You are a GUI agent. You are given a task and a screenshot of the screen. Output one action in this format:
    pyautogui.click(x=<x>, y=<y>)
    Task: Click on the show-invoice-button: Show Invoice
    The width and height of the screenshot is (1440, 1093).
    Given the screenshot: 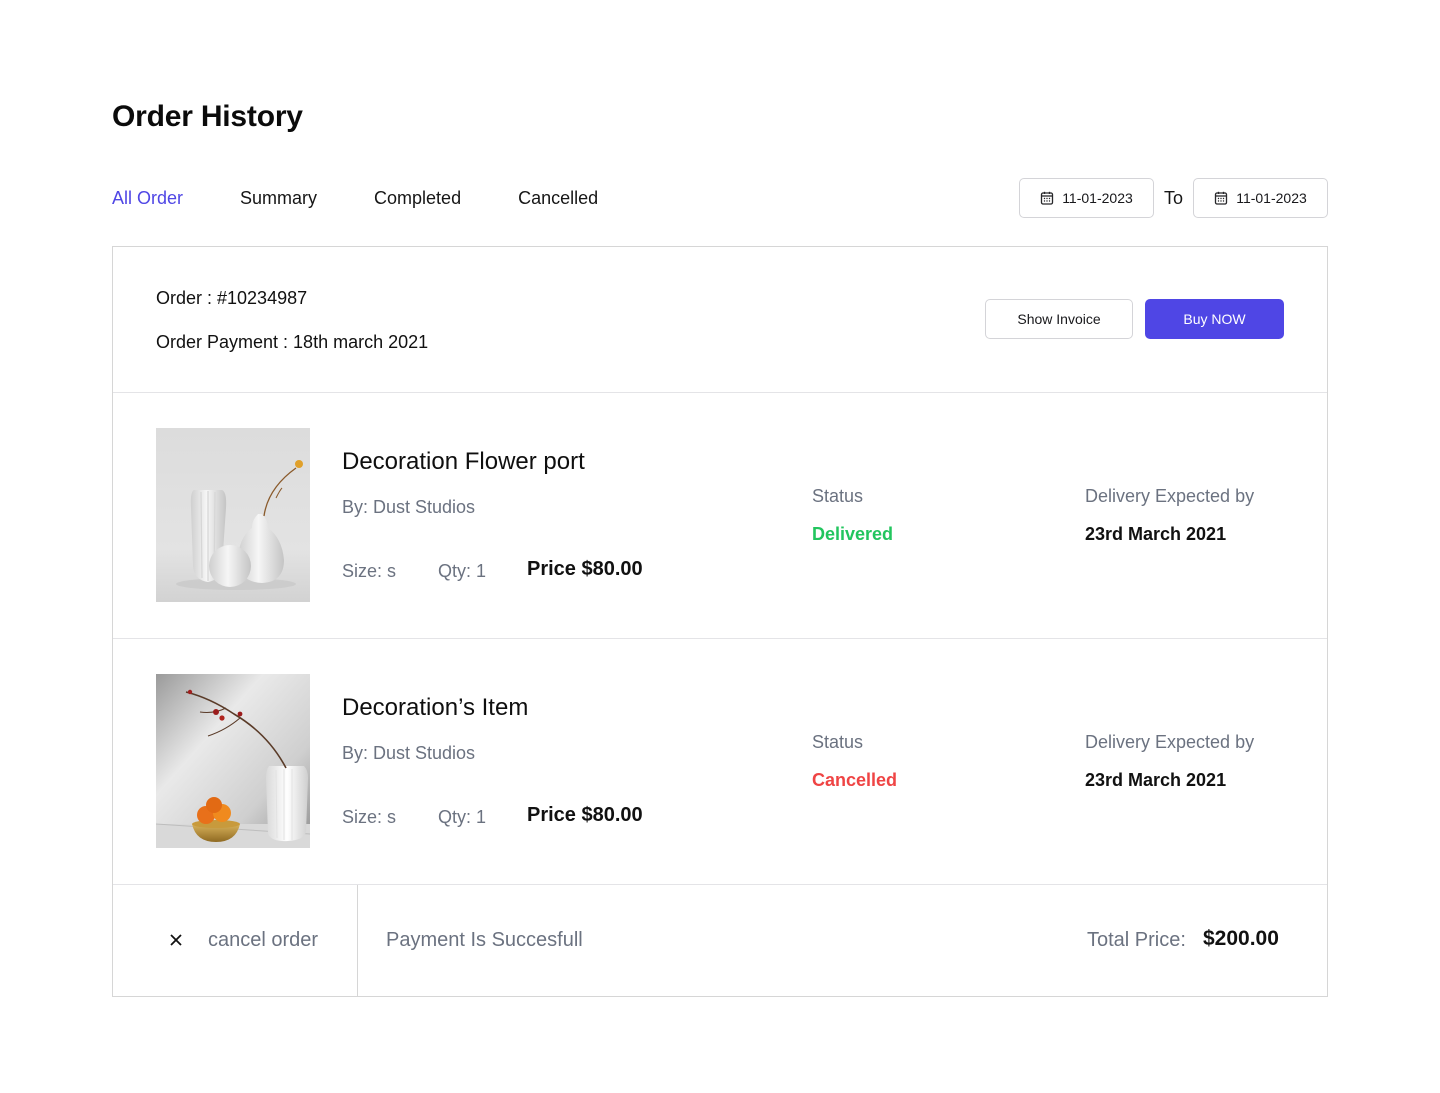 What is the action you would take?
    pyautogui.click(x=1059, y=319)
    